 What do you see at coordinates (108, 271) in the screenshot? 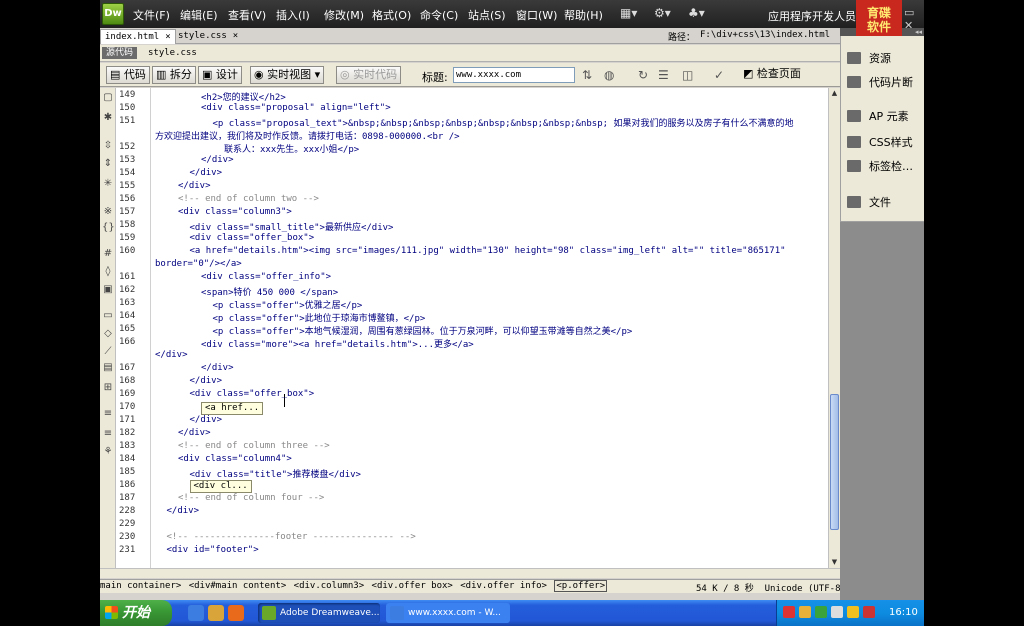
I see `highlight-invalid-icon: ◊` at bounding box center [108, 271].